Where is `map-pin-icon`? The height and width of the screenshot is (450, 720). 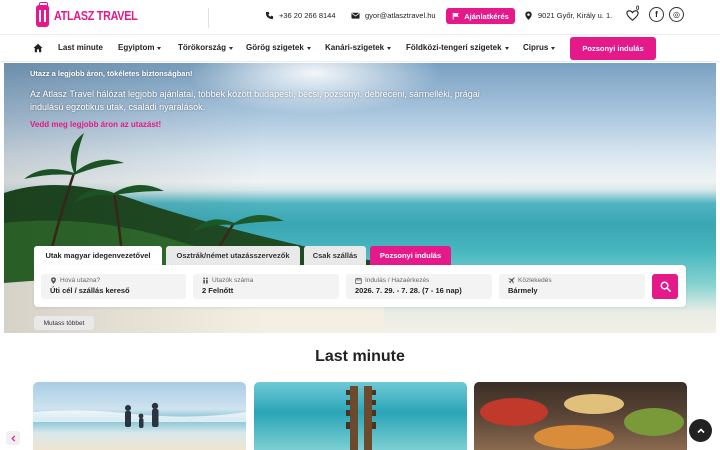
map-pin-icon is located at coordinates (528, 15).